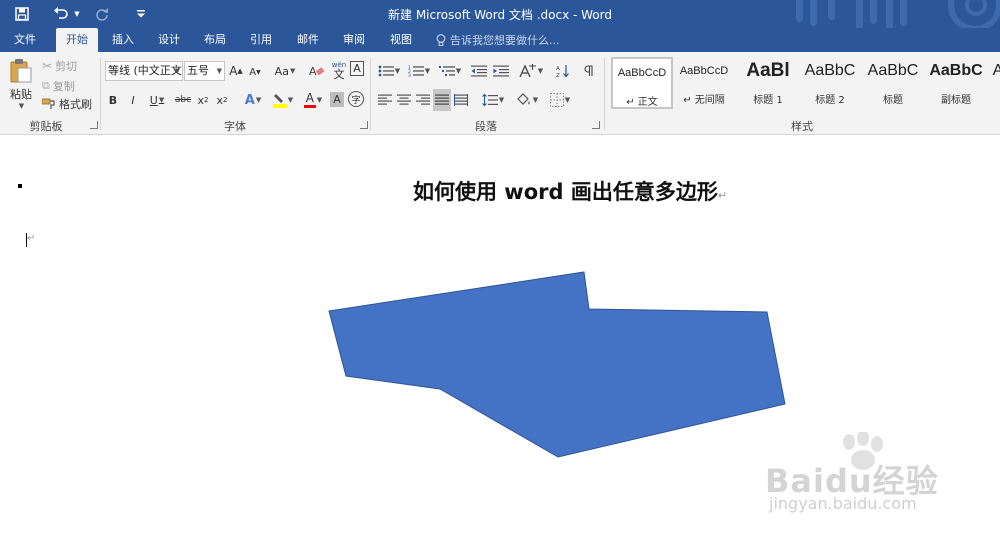  Describe the element at coordinates (203, 100) in the screenshot. I see `subscript-button: x2` at that location.